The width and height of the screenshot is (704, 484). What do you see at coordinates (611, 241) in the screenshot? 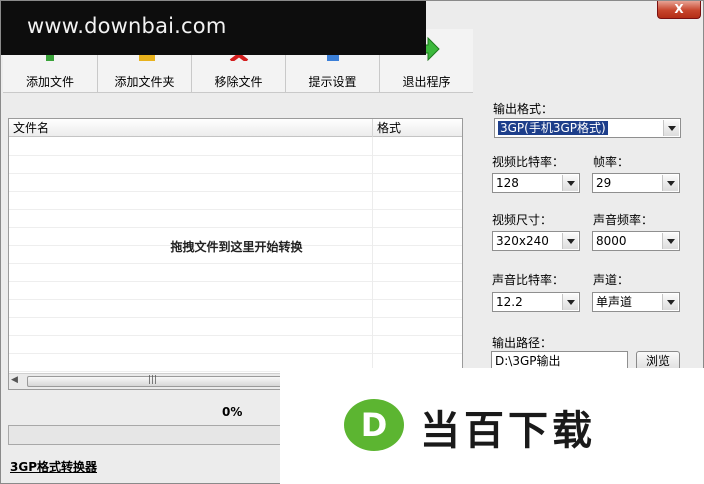
I see `audio-samplerate-value: 8000` at bounding box center [611, 241].